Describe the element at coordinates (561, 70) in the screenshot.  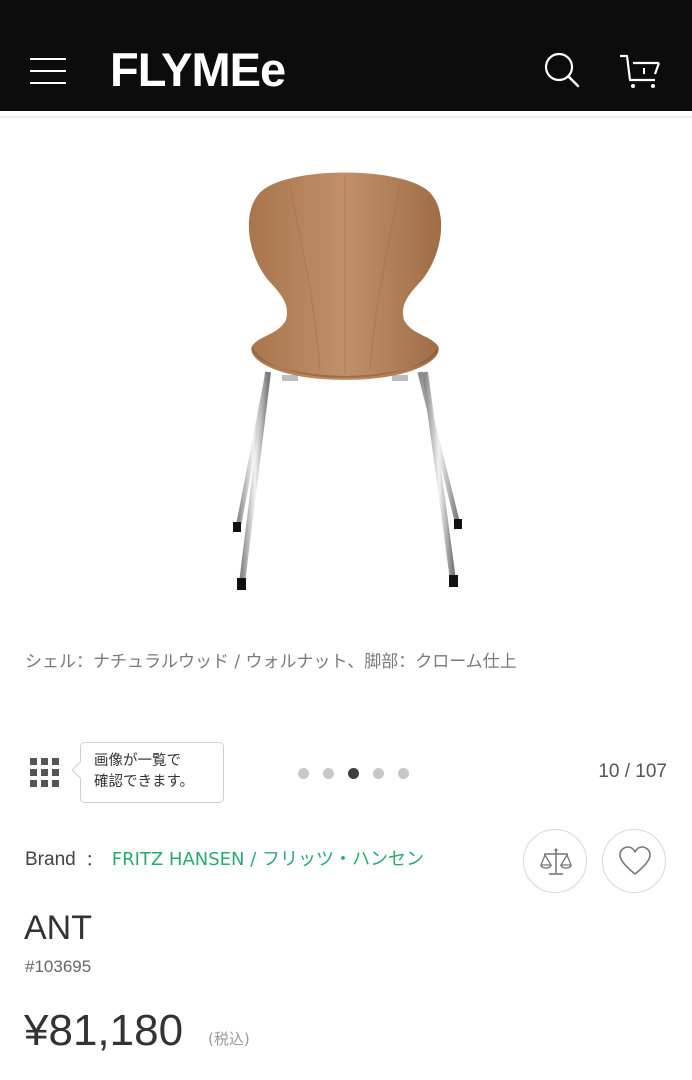
I see `search-icon` at that location.